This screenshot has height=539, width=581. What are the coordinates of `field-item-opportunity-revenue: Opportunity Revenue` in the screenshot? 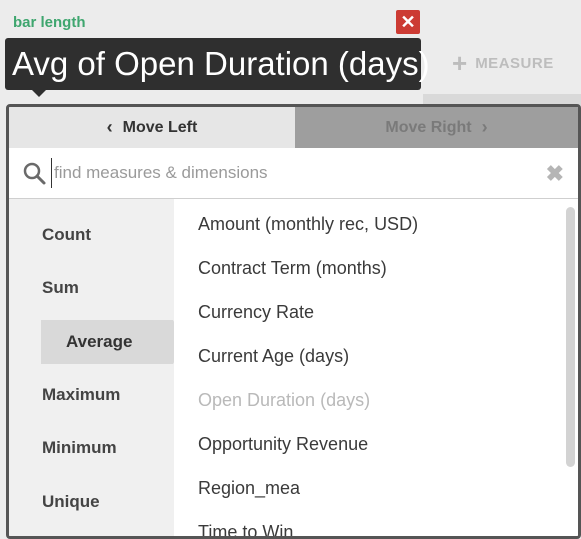 It's located at (283, 444).